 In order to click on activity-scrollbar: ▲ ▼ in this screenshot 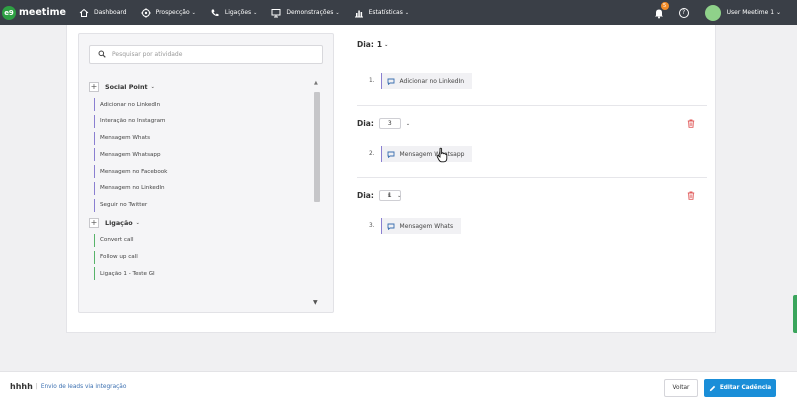, I will do `click(317, 193)`.